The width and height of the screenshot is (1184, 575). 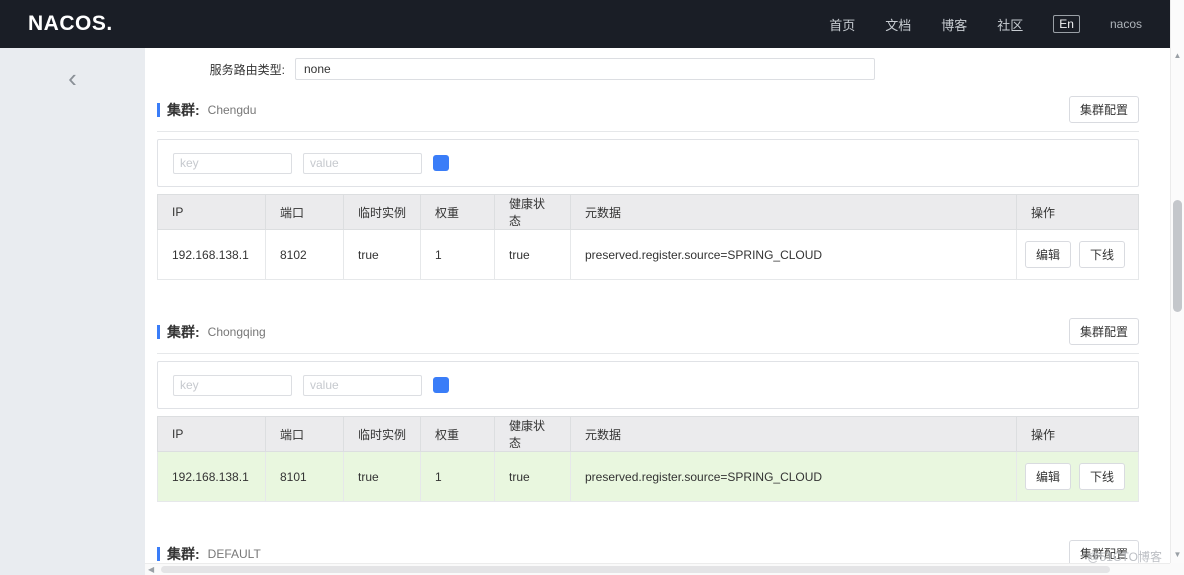 I want to click on cluster-name: Chongqing, so click(x=236, y=331).